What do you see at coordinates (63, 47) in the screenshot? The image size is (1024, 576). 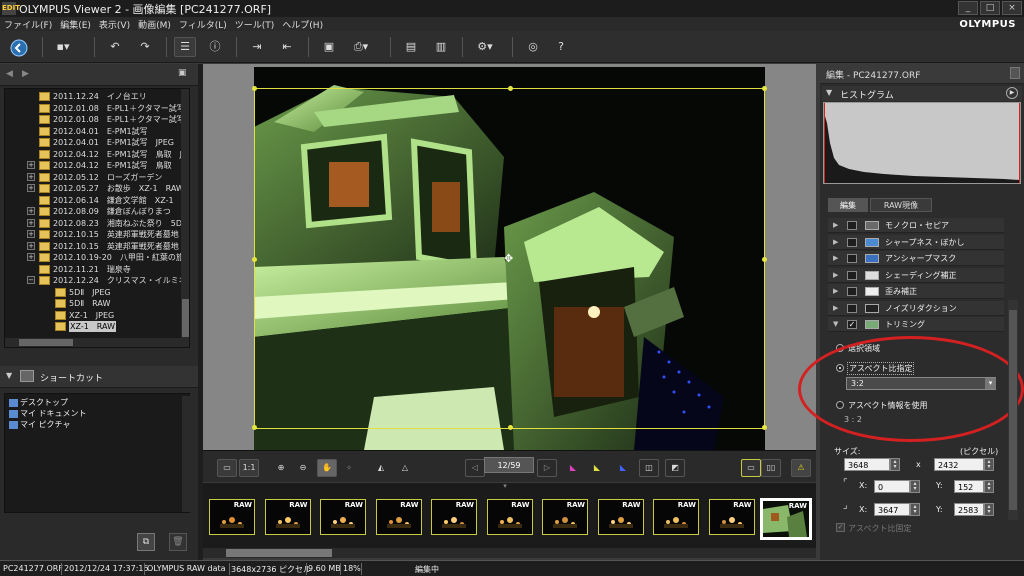 I see `save-icon: ▪▾` at bounding box center [63, 47].